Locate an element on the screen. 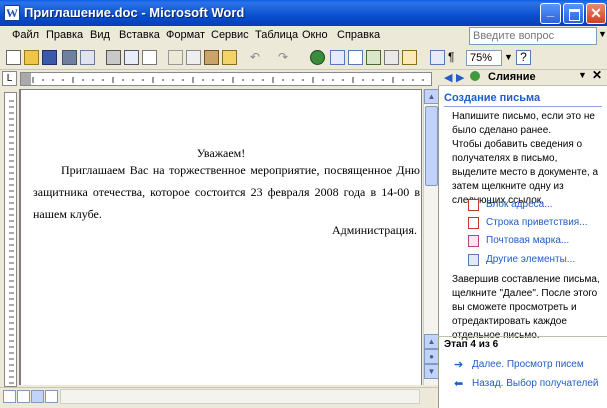 This screenshot has height=408, width=607. scroll-up-button: ▲ is located at coordinates (431, 96).